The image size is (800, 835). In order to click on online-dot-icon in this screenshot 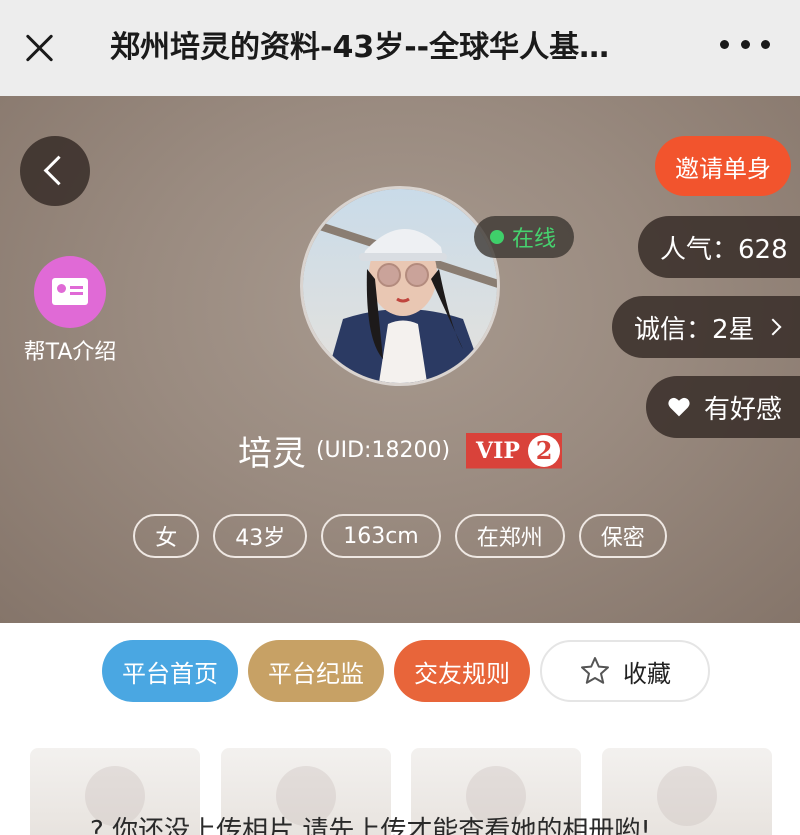, I will do `click(497, 237)`.